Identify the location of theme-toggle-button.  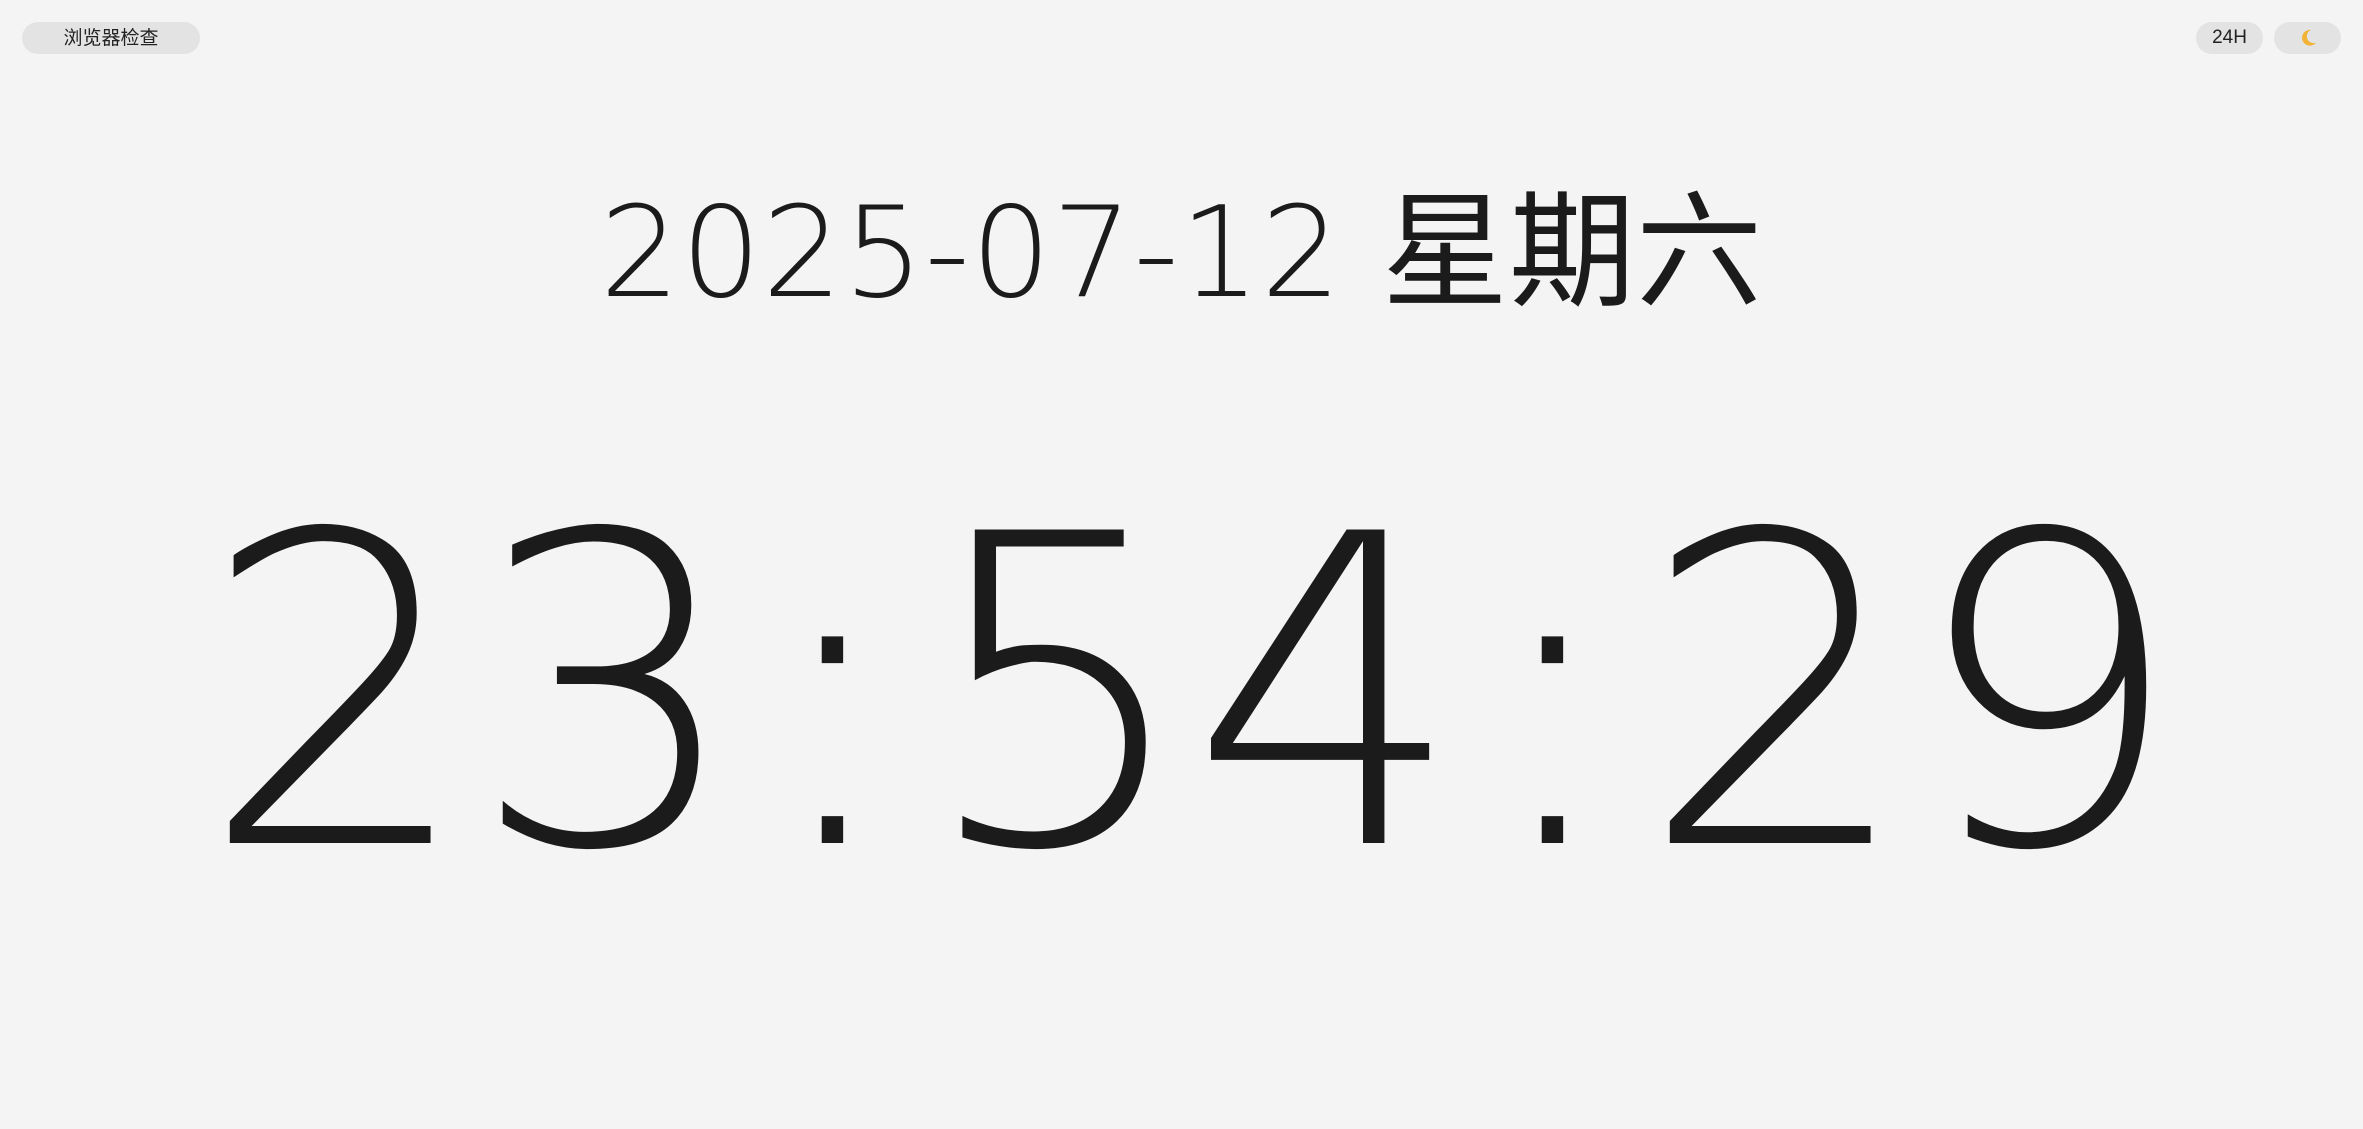
(2307, 38).